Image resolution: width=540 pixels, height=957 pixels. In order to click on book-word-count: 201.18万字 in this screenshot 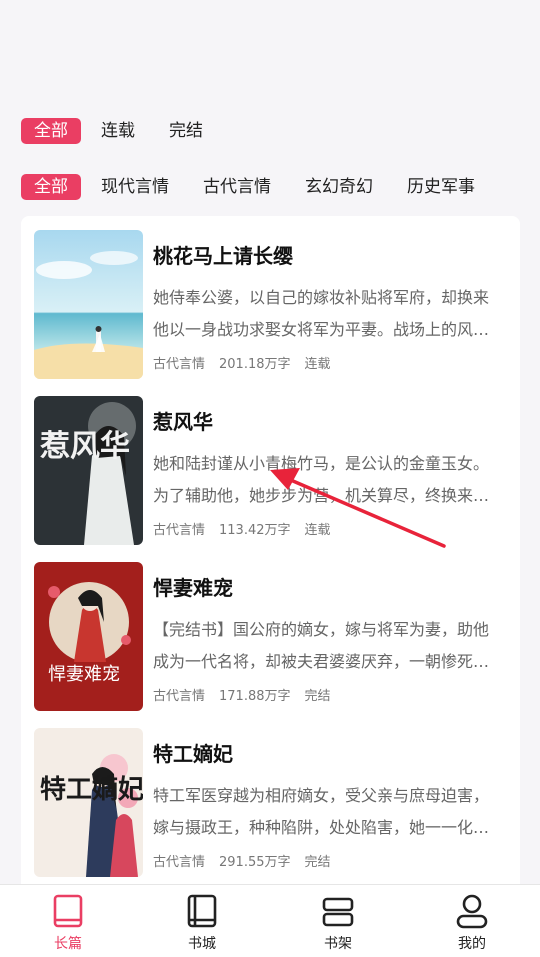, I will do `click(255, 364)`.